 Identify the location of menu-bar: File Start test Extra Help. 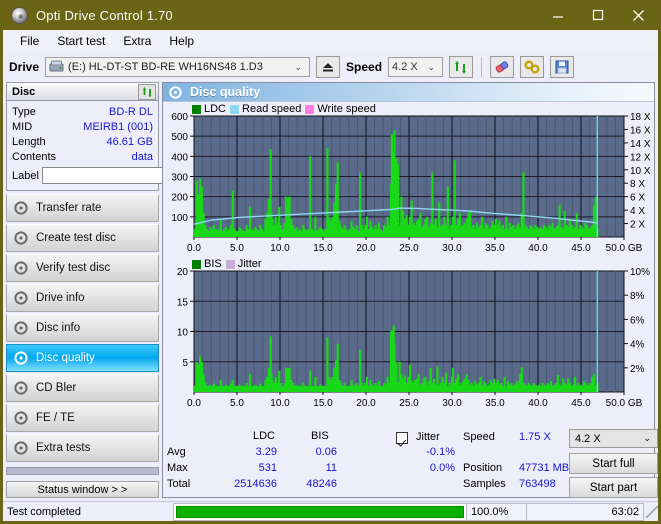
(330, 41).